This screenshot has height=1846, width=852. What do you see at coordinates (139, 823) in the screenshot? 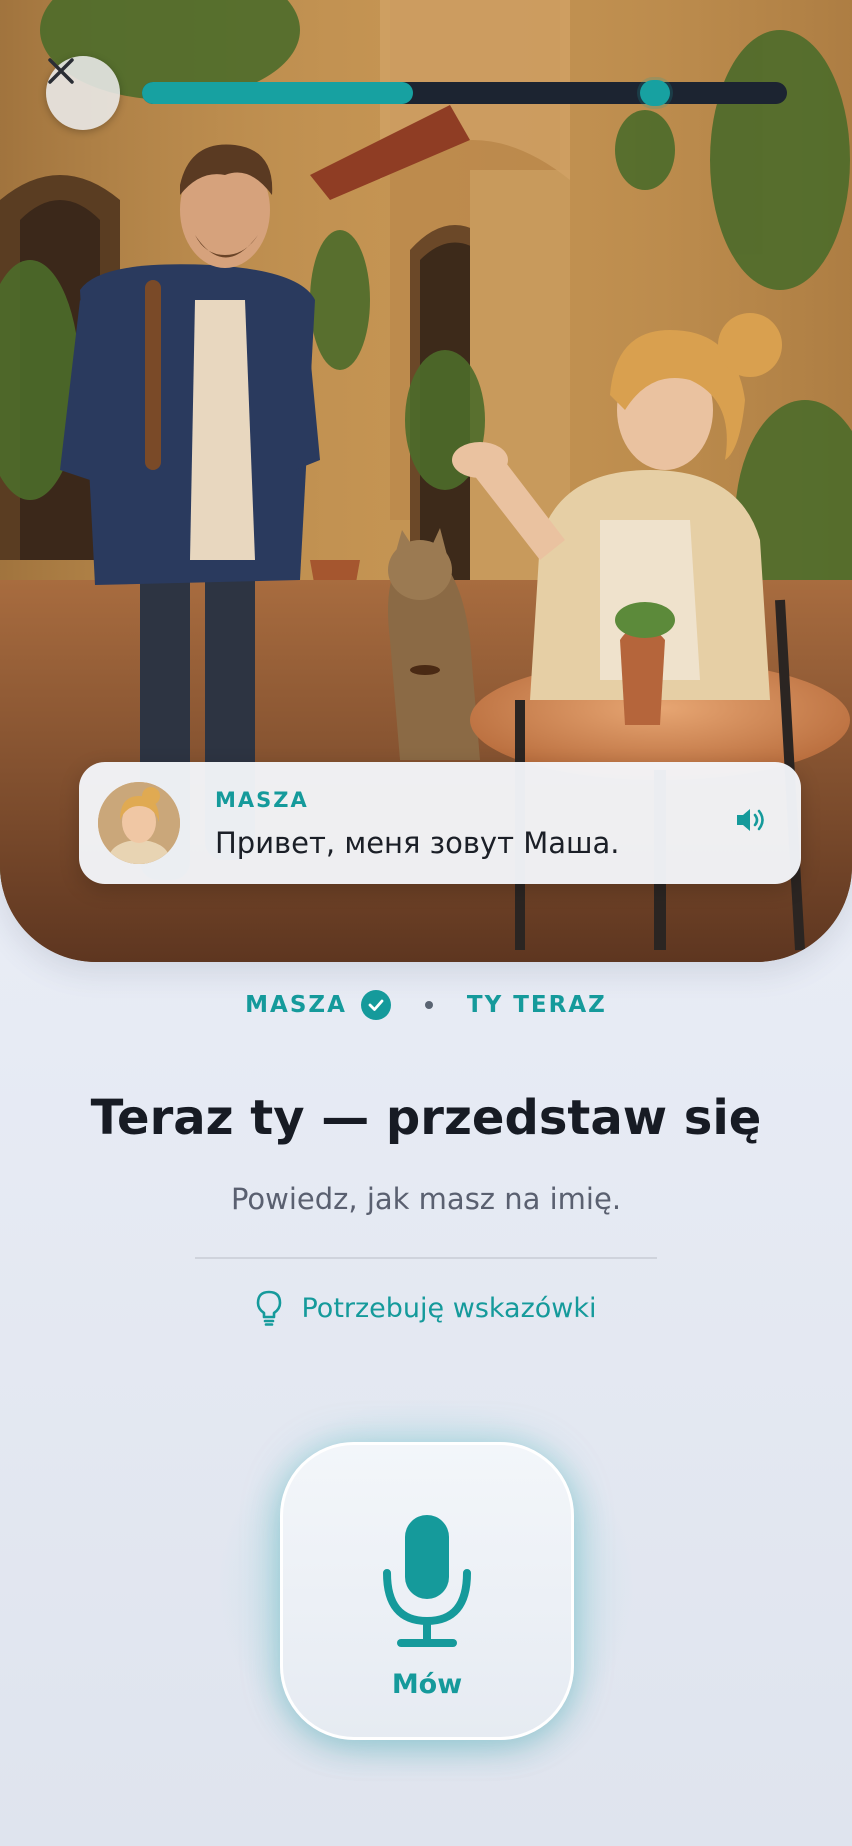
I see `speaker-avatar` at bounding box center [139, 823].